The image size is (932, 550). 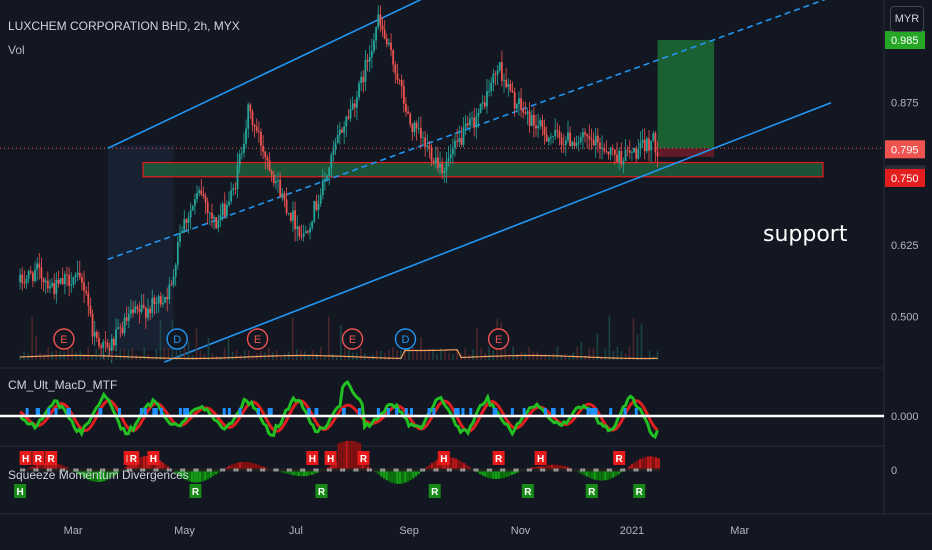 I want to click on macd-indicator-label: CM_Ult_MacD_MTF, so click(x=62, y=385).